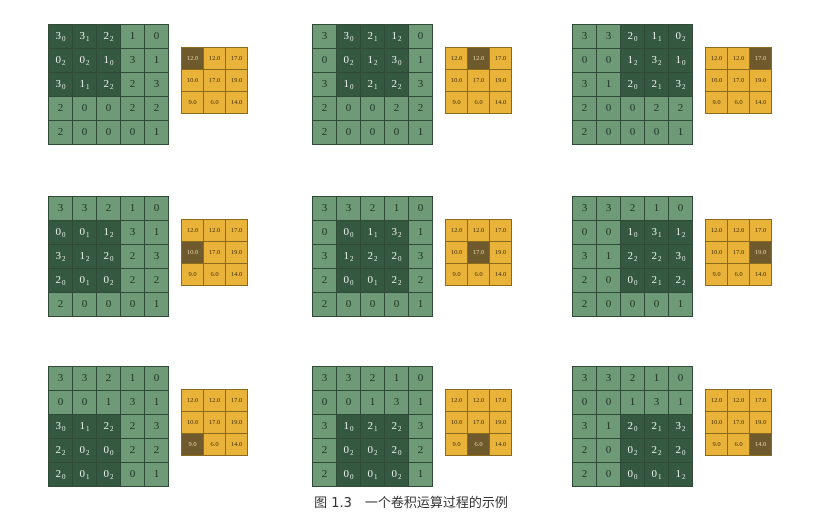 The width and height of the screenshot is (822, 523). I want to click on output-cell: 12.0, so click(214, 58).